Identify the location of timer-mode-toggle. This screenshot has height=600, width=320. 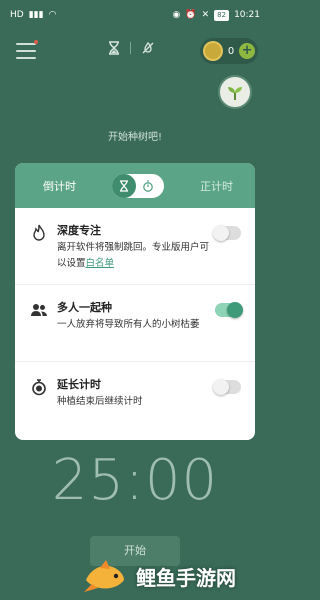
(138, 185).